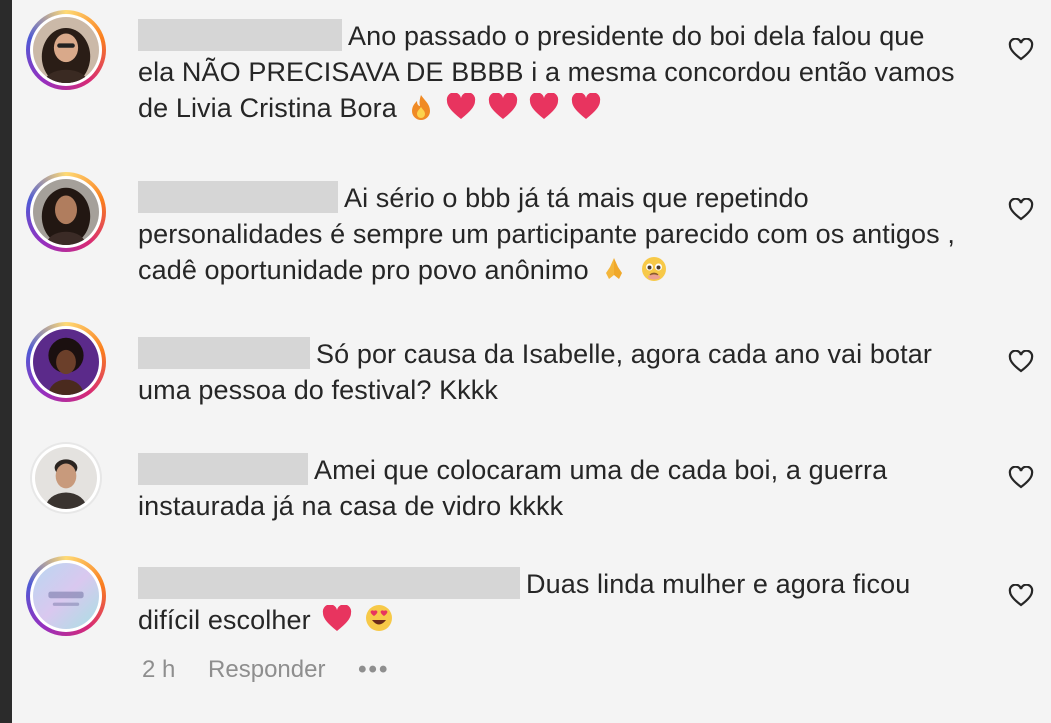 This screenshot has height=723, width=1051. What do you see at coordinates (373, 670) in the screenshot?
I see `more-options-icon: •••` at bounding box center [373, 670].